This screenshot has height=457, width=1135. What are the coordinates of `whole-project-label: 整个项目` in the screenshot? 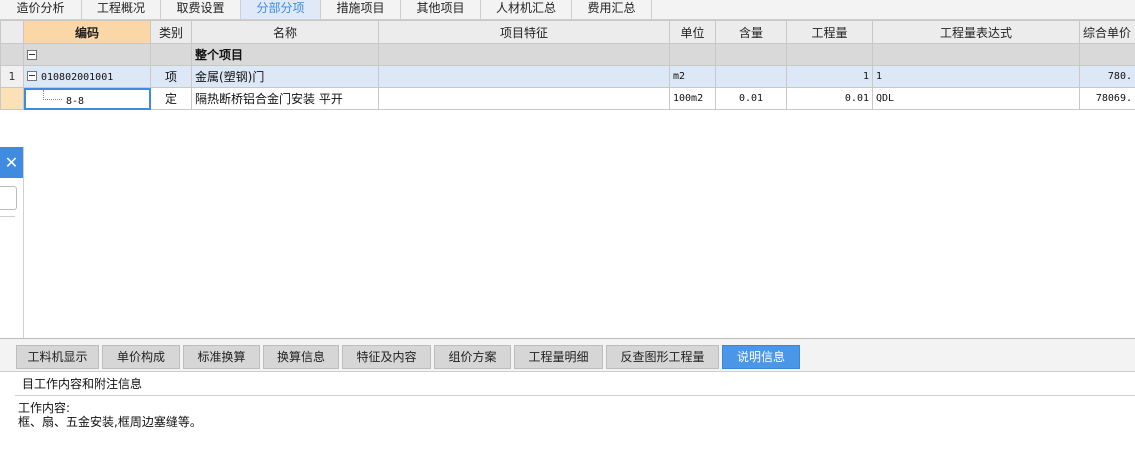 It's located at (285, 55).